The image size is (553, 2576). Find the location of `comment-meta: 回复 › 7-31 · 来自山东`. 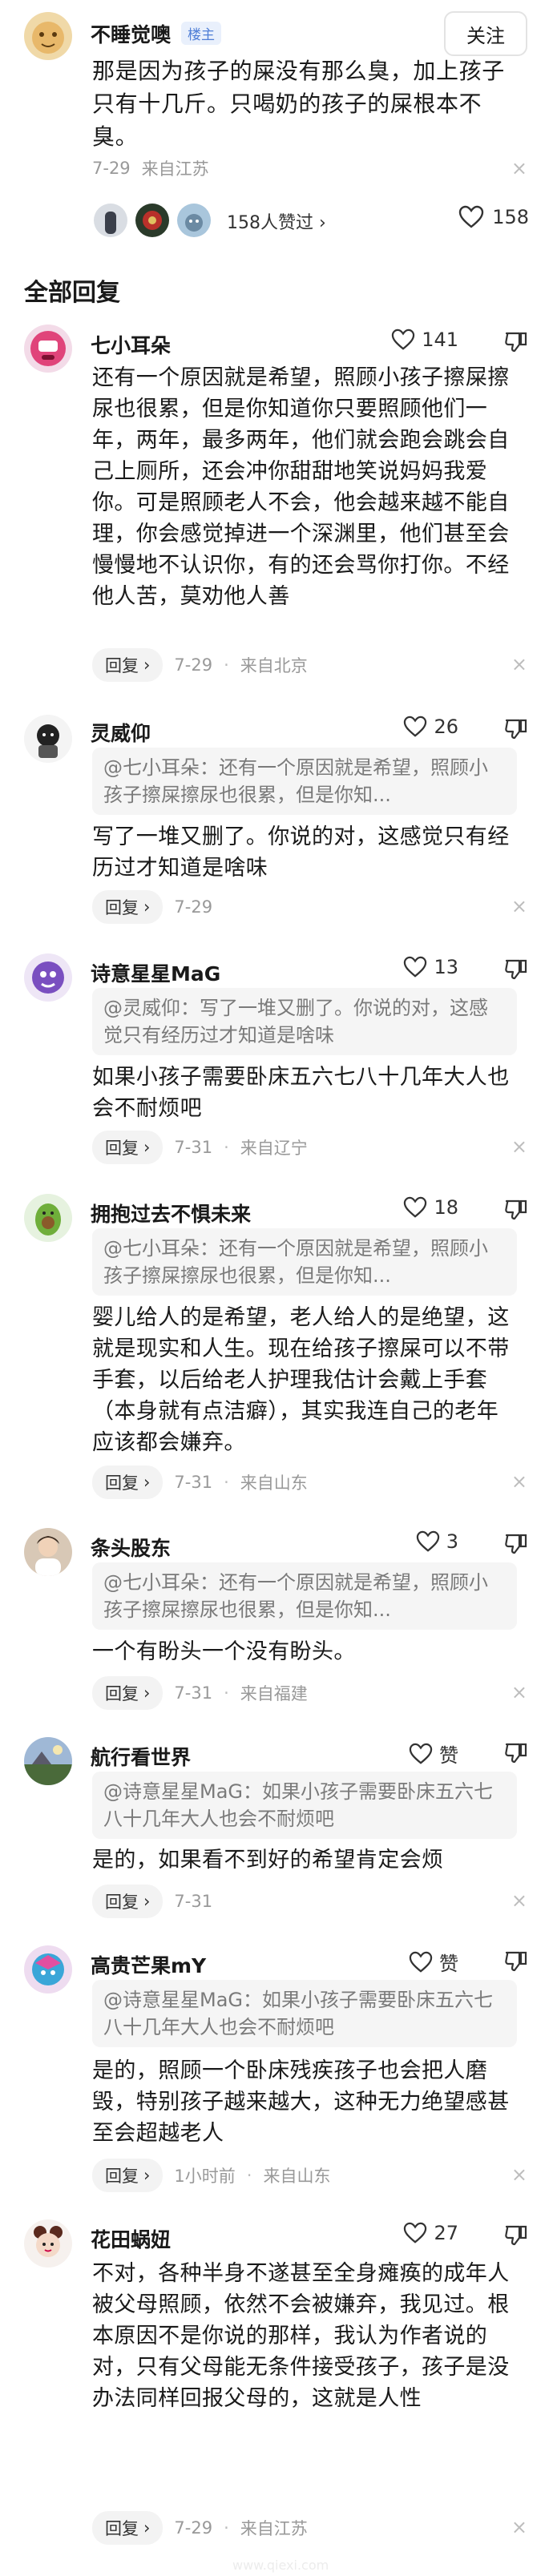

comment-meta: 回复 › 7-31 · 来自山东 is located at coordinates (200, 1482).